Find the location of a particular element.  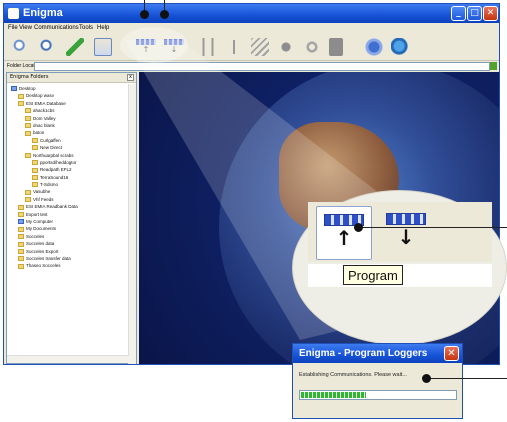

title-bar: Enigma _ □ ✕ is located at coordinates (251, 13).